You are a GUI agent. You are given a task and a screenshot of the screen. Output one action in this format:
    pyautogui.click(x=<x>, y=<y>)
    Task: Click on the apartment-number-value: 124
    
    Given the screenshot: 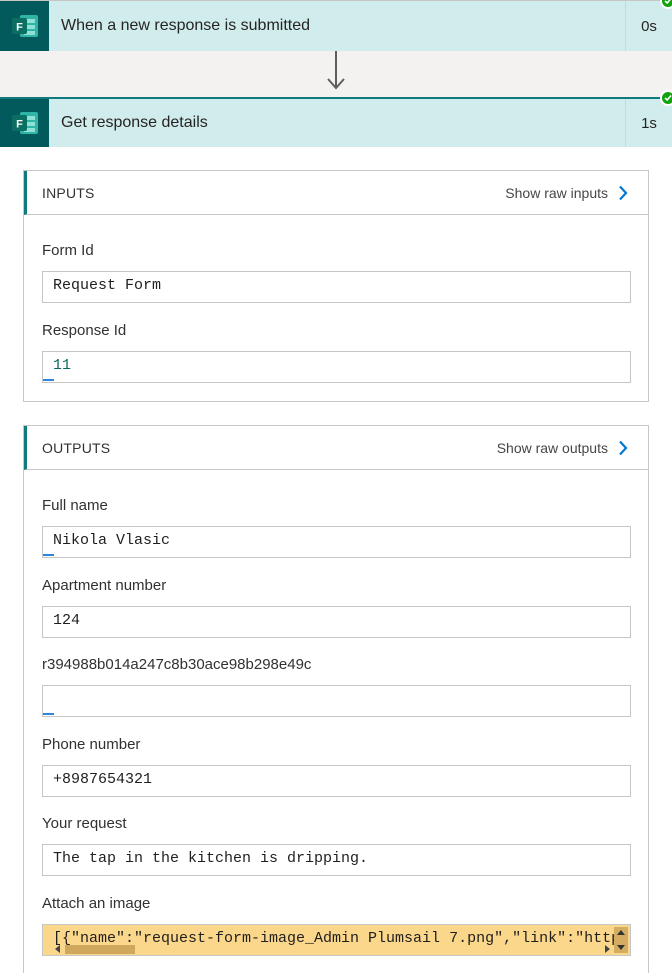 What is the action you would take?
    pyautogui.click(x=336, y=622)
    